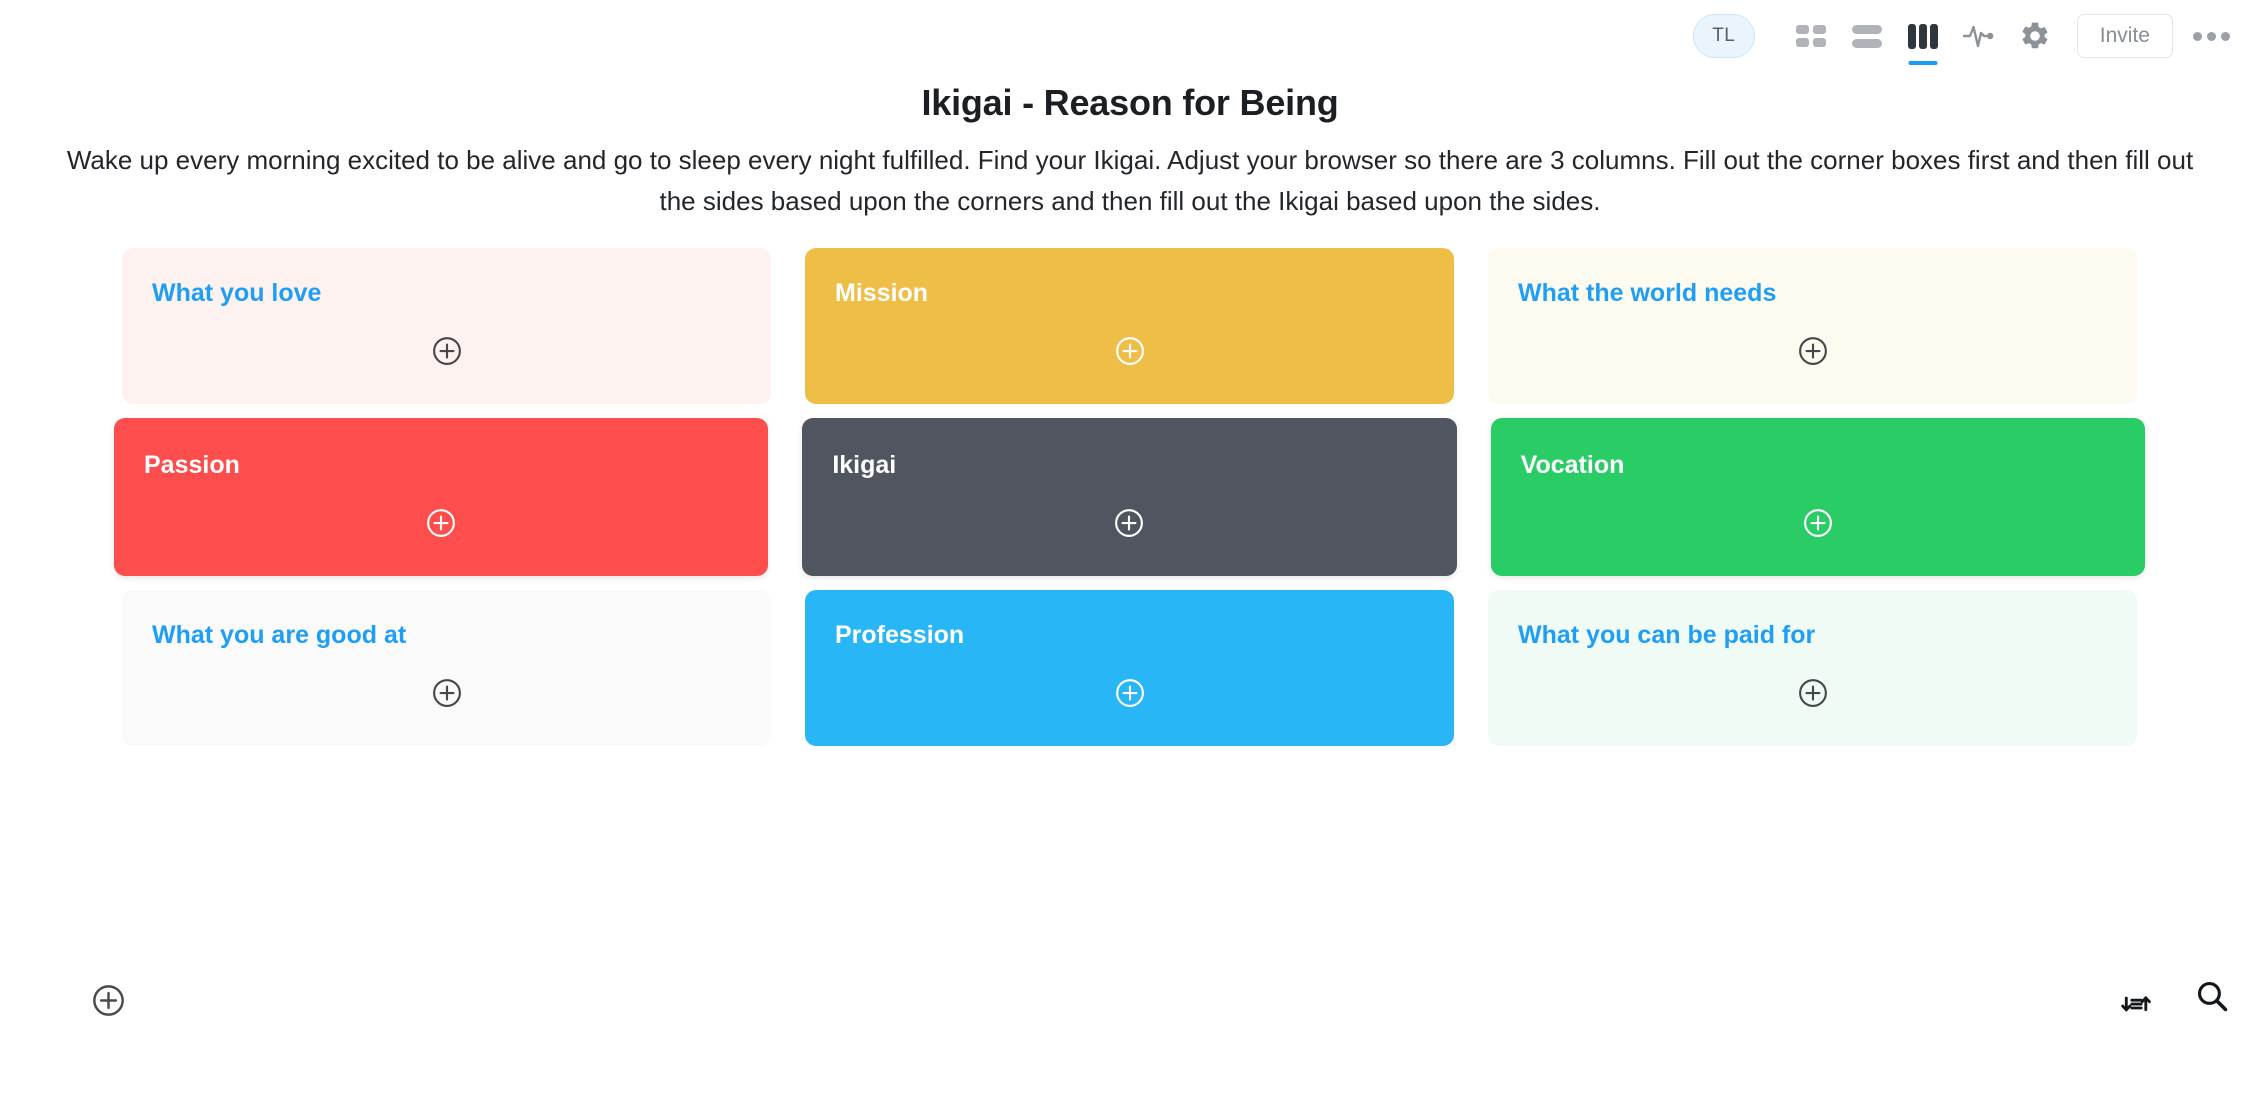  Describe the element at coordinates (1923, 63) in the screenshot. I see `active-view-indicator` at that location.